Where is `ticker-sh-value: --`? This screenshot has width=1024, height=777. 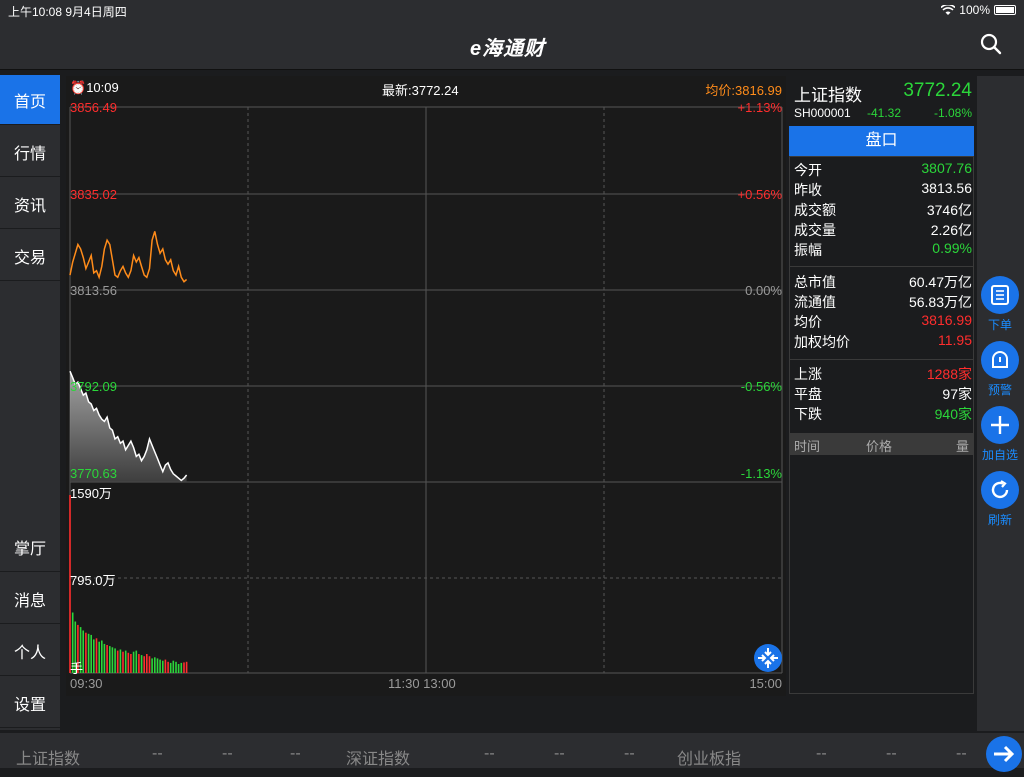 ticker-sh-value: -- is located at coordinates (157, 753).